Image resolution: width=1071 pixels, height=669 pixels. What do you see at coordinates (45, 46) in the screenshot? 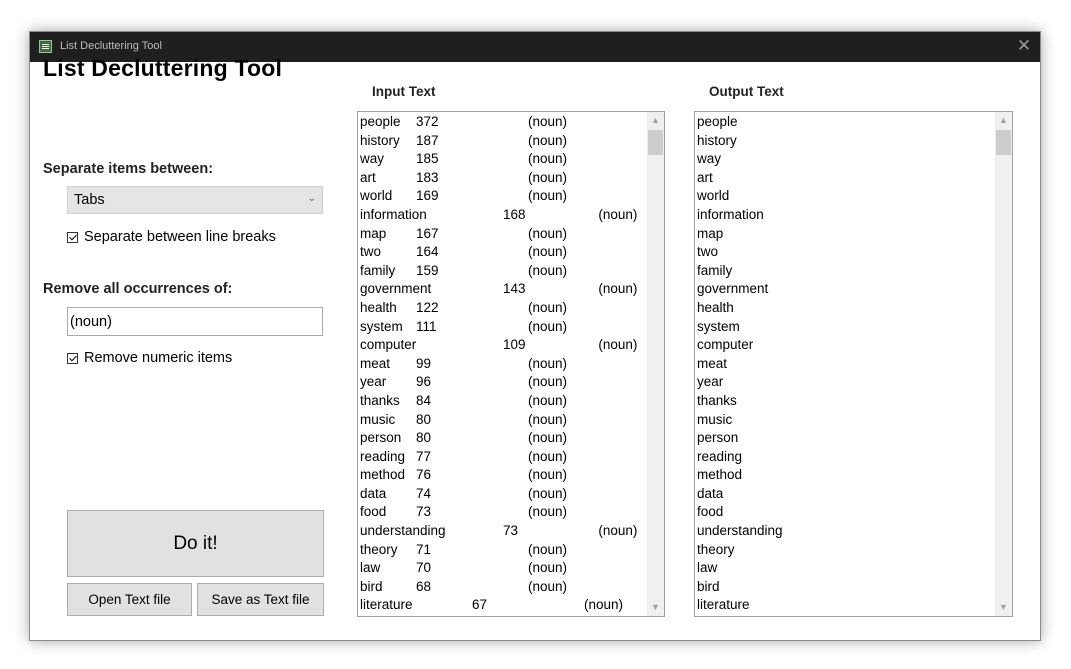
I see `list-app-icon` at bounding box center [45, 46].